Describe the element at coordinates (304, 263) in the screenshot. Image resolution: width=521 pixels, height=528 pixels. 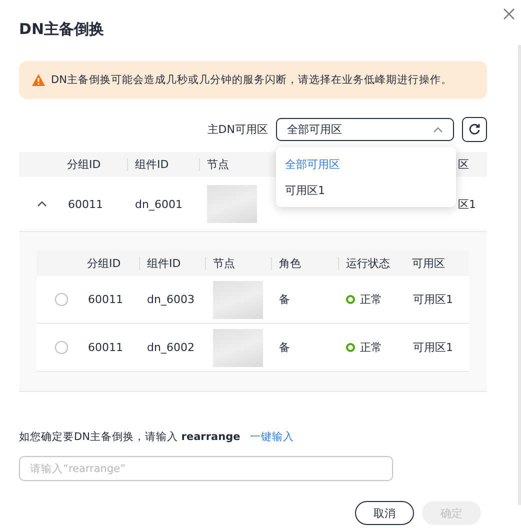
I see `column-header: 角色` at that location.